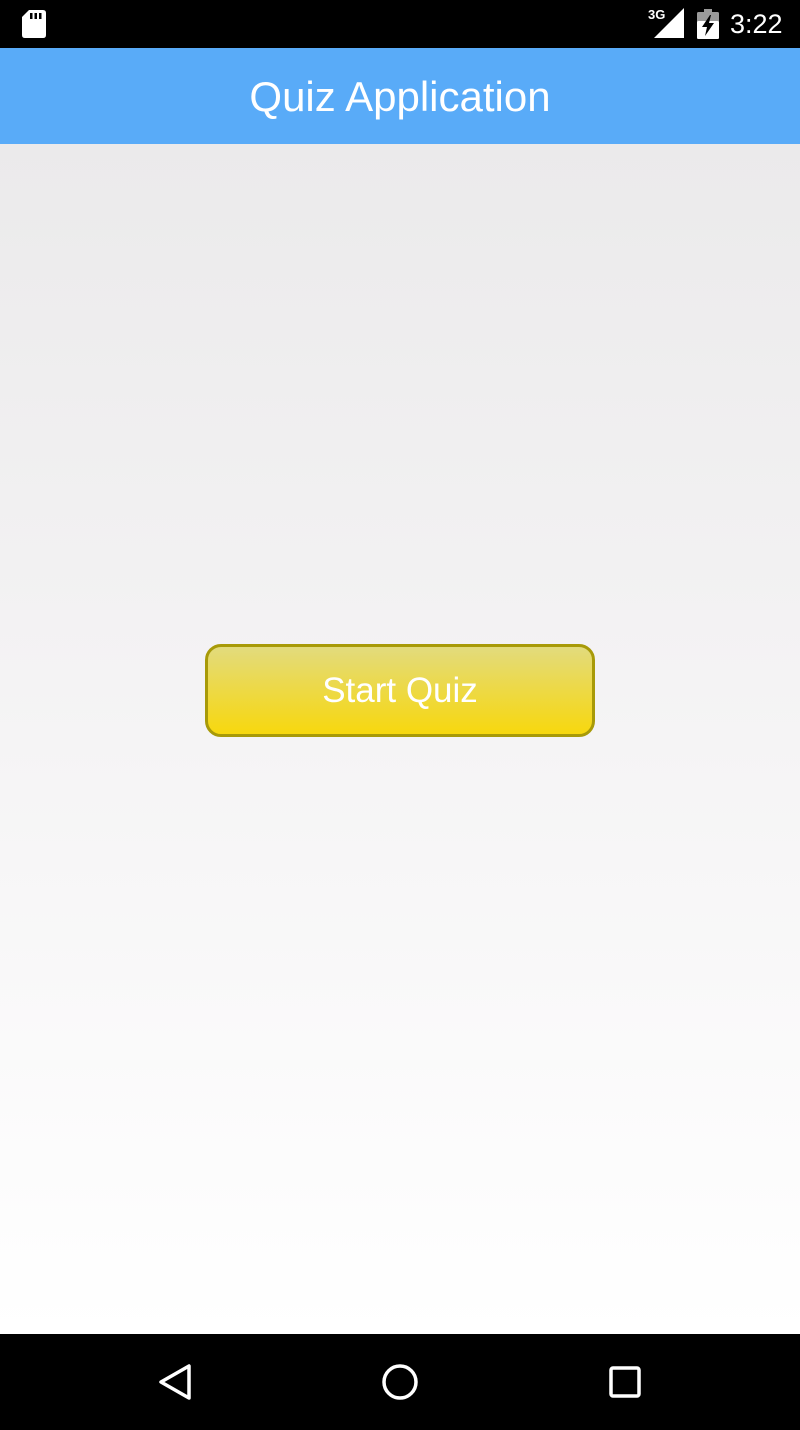 Image resolution: width=800 pixels, height=1430 pixels. What do you see at coordinates (175, 1382) in the screenshot?
I see `back-icon` at bounding box center [175, 1382].